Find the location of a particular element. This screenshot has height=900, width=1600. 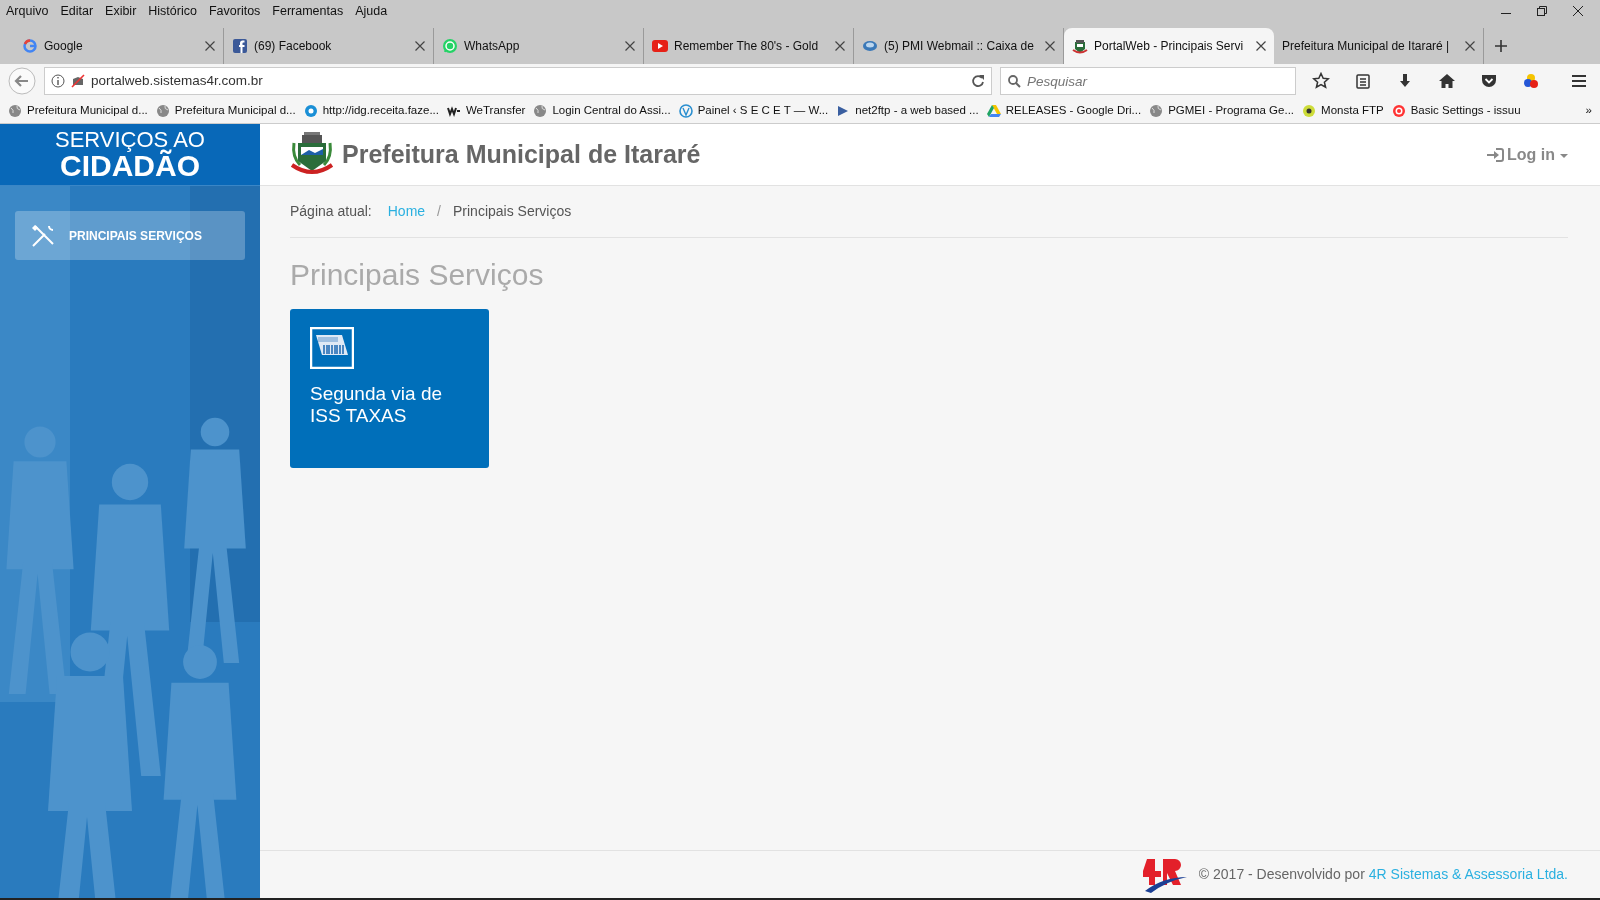

menu-item: Exibir is located at coordinates (121, 11).